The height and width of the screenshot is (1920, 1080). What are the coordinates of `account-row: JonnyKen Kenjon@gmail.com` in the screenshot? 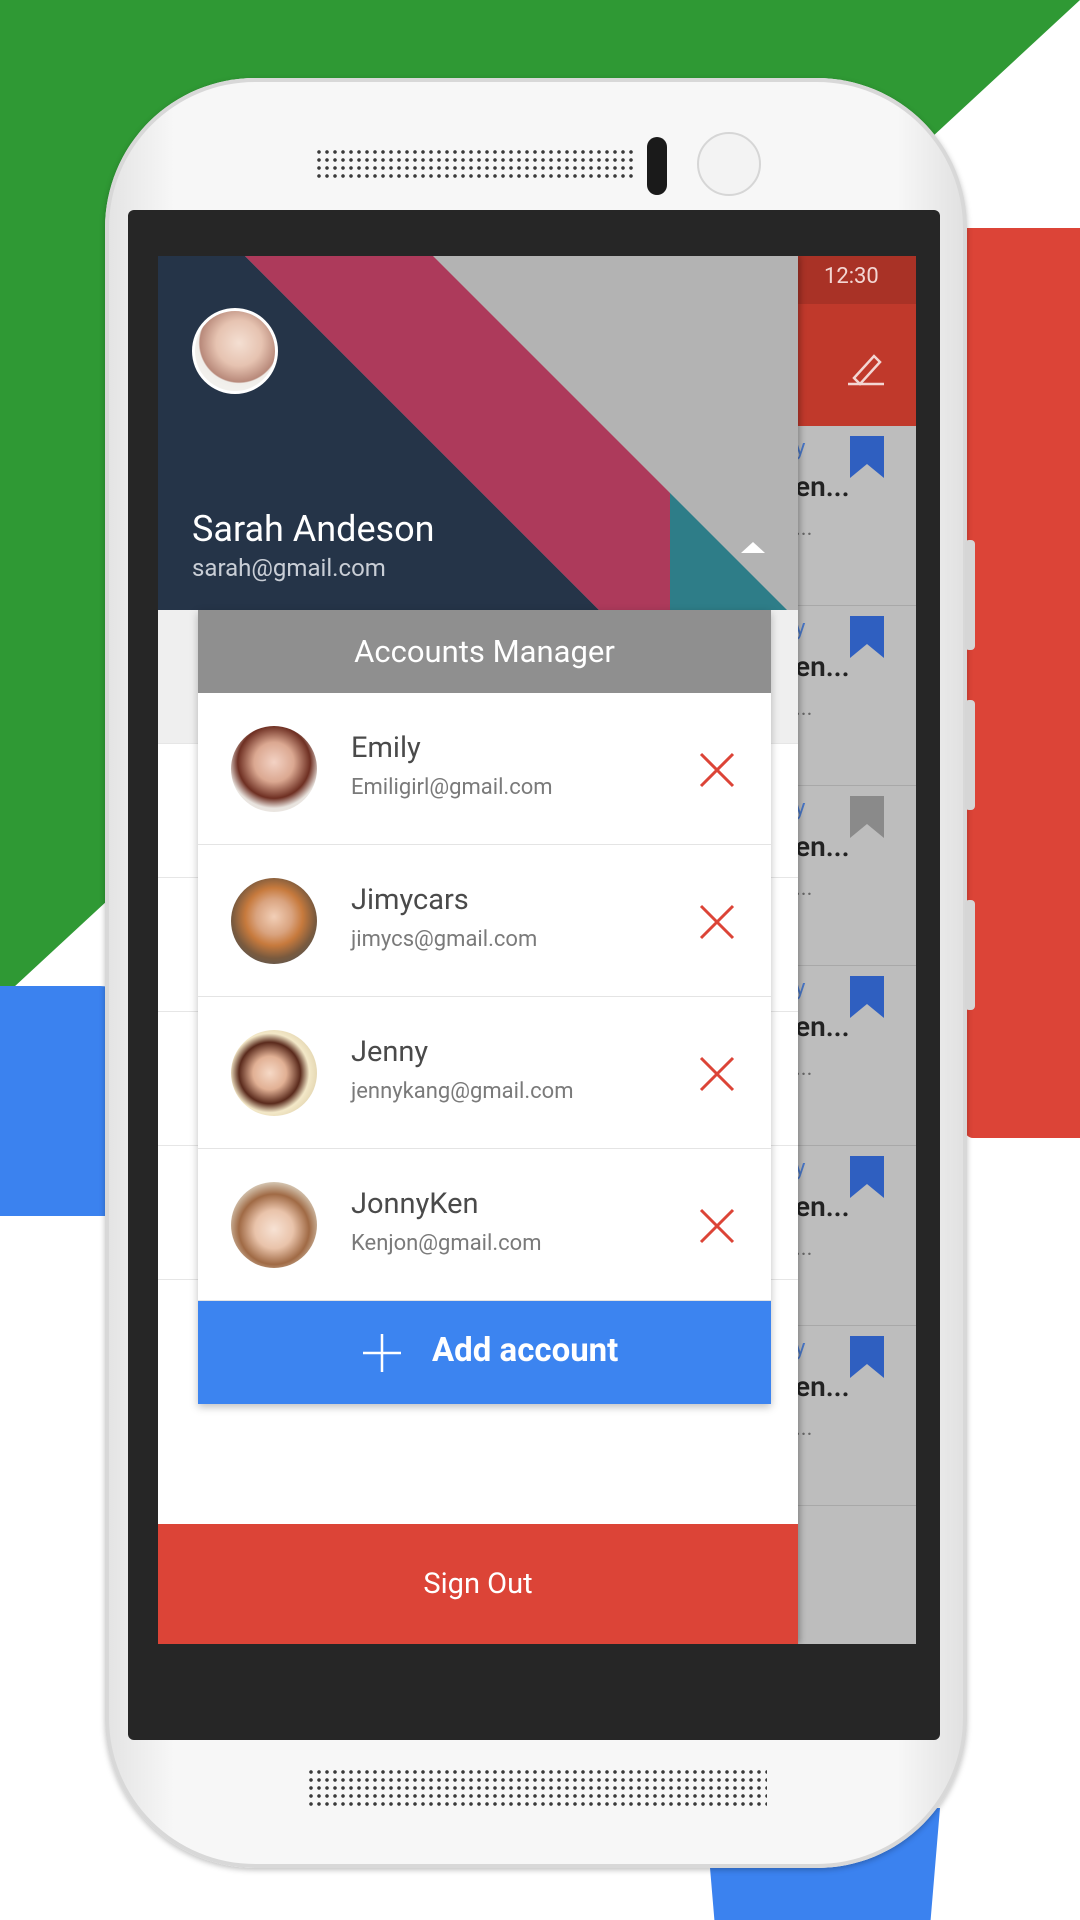 It's located at (484, 1225).